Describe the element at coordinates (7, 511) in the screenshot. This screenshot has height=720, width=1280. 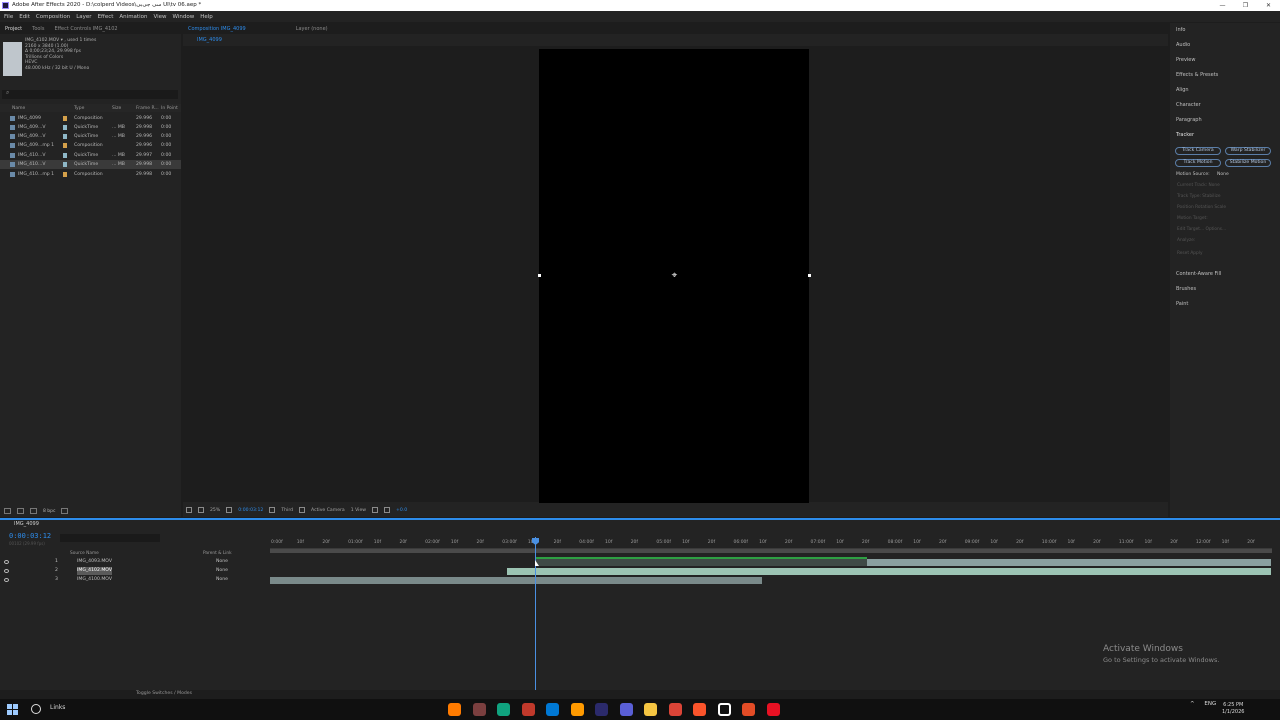
I see `interpret-footage-icon` at that location.